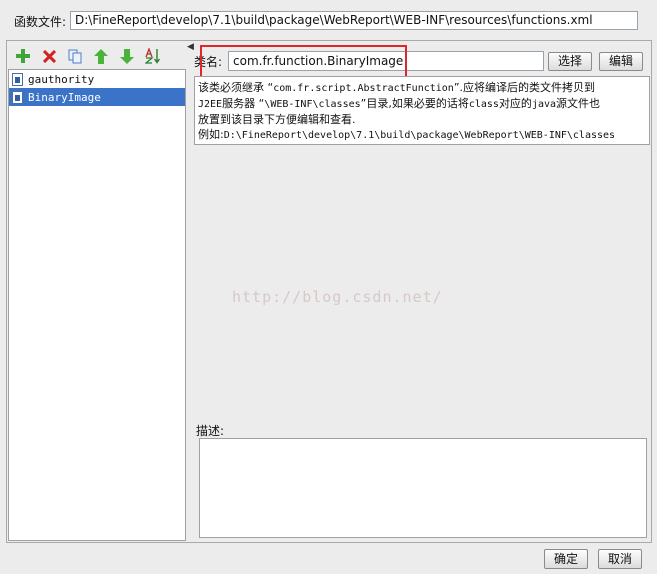 The width and height of the screenshot is (657, 574). I want to click on function-file-label: 函数文件:, so click(40, 22).